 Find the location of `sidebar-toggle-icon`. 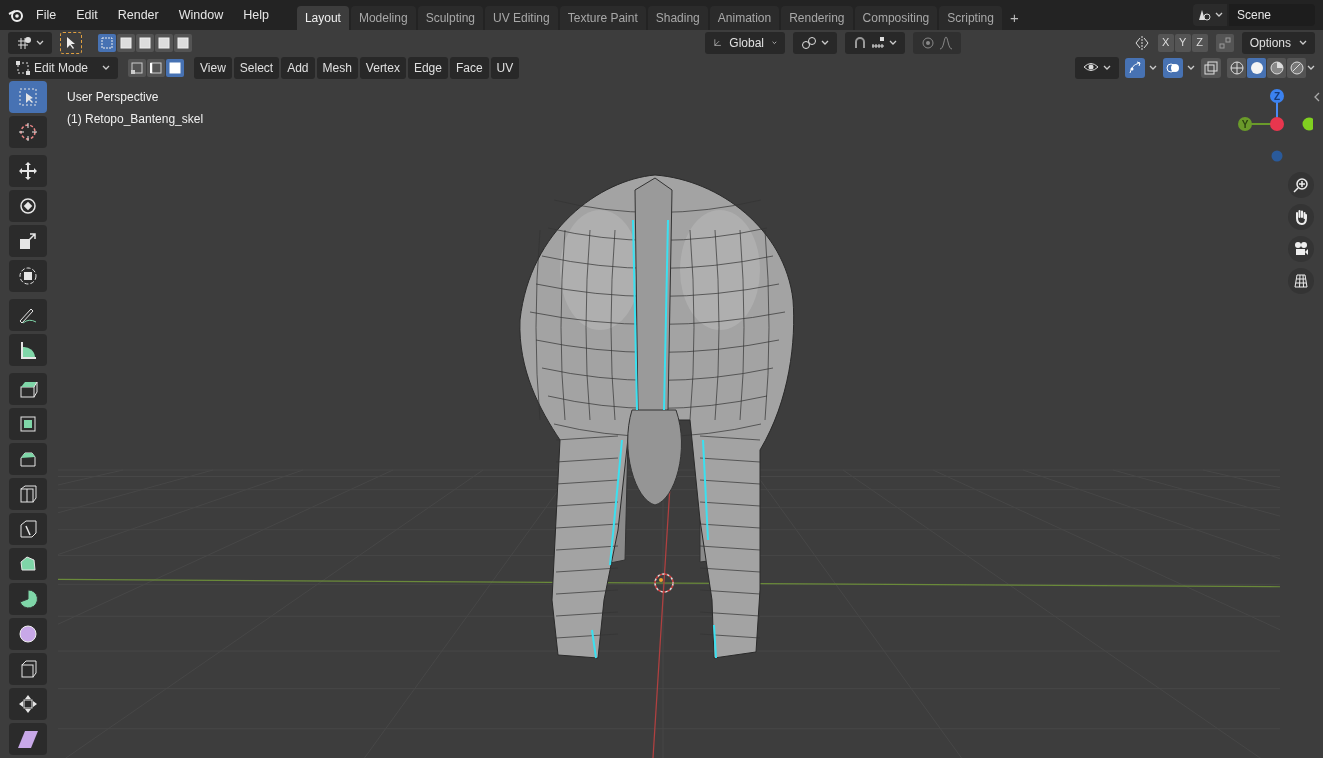

sidebar-toggle-icon is located at coordinates (1317, 97).